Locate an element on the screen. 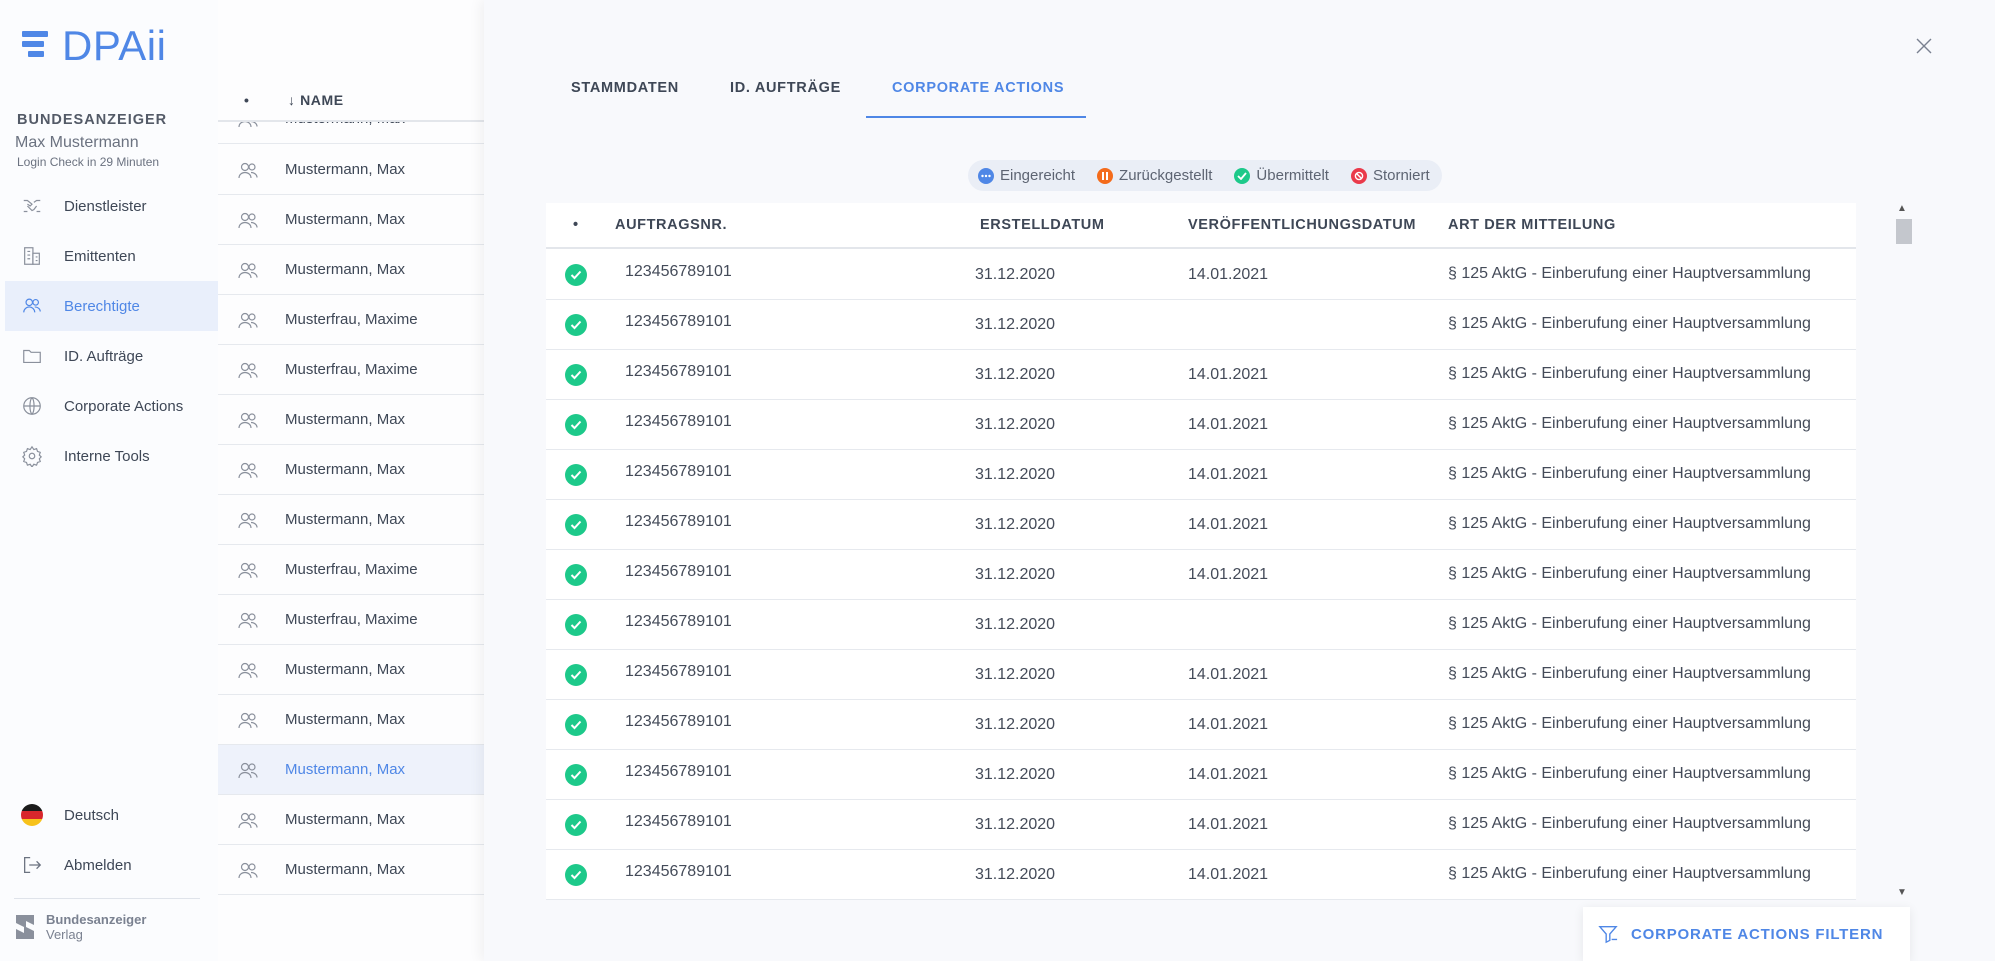 The height and width of the screenshot is (961, 1995). scrollbar-thumb is located at coordinates (1904, 231).